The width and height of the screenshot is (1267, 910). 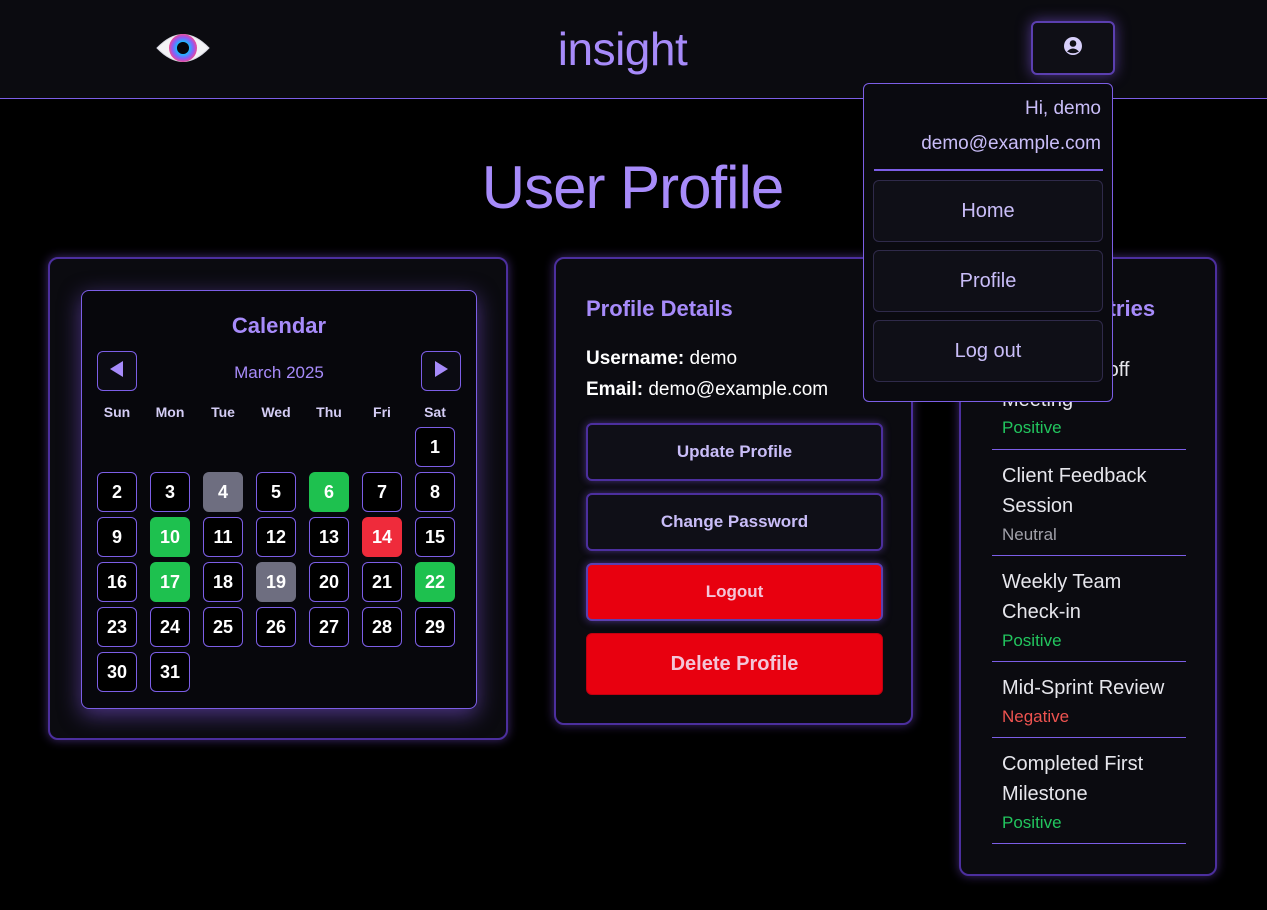 What do you see at coordinates (276, 627) in the screenshot?
I see `calendar-day: 26` at bounding box center [276, 627].